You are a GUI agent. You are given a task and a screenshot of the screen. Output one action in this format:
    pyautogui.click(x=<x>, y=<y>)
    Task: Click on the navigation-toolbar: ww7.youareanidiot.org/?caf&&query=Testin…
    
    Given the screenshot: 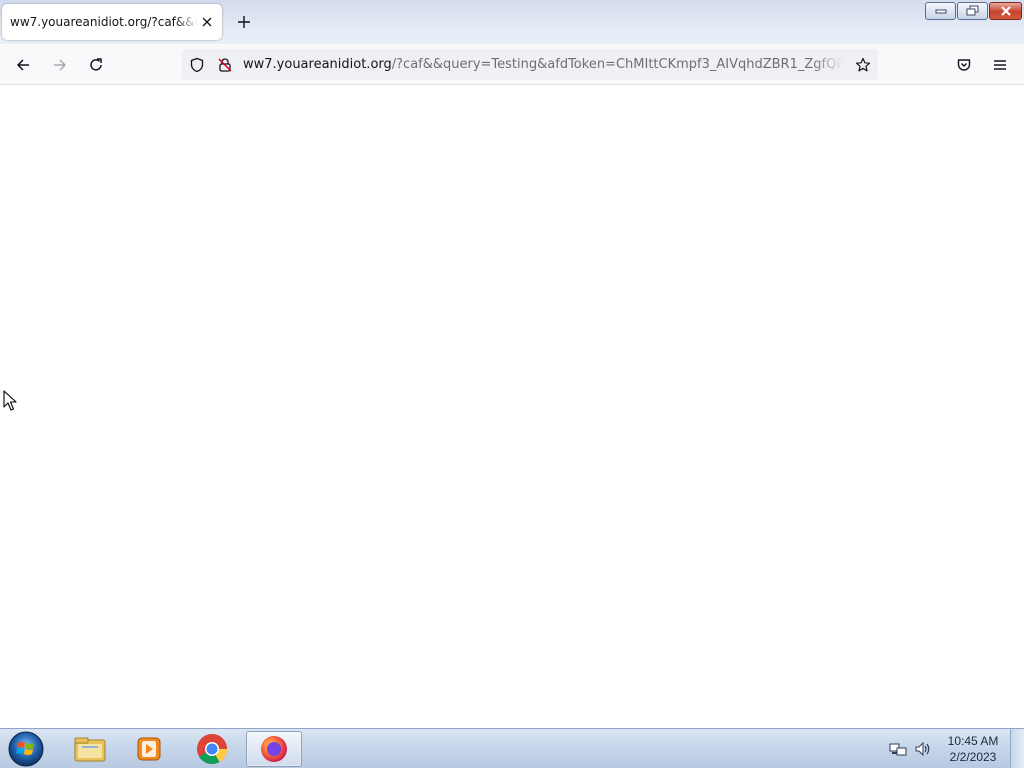 What is the action you would take?
    pyautogui.click(x=512, y=64)
    